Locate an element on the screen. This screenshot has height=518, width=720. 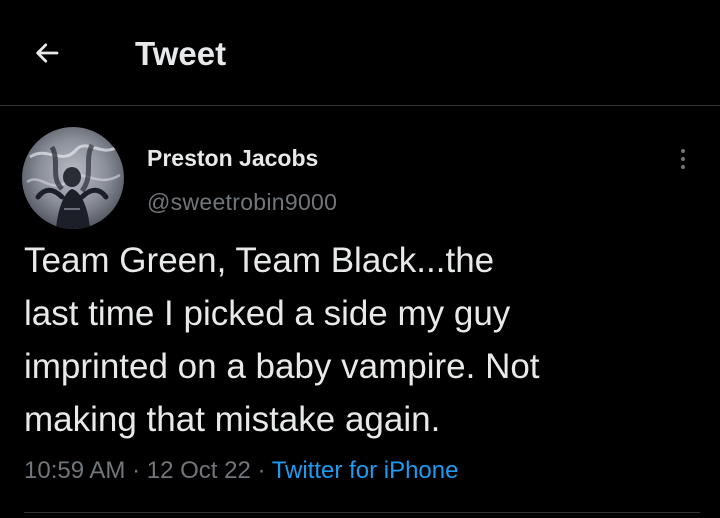
back-arrow-icon is located at coordinates (47, 53).